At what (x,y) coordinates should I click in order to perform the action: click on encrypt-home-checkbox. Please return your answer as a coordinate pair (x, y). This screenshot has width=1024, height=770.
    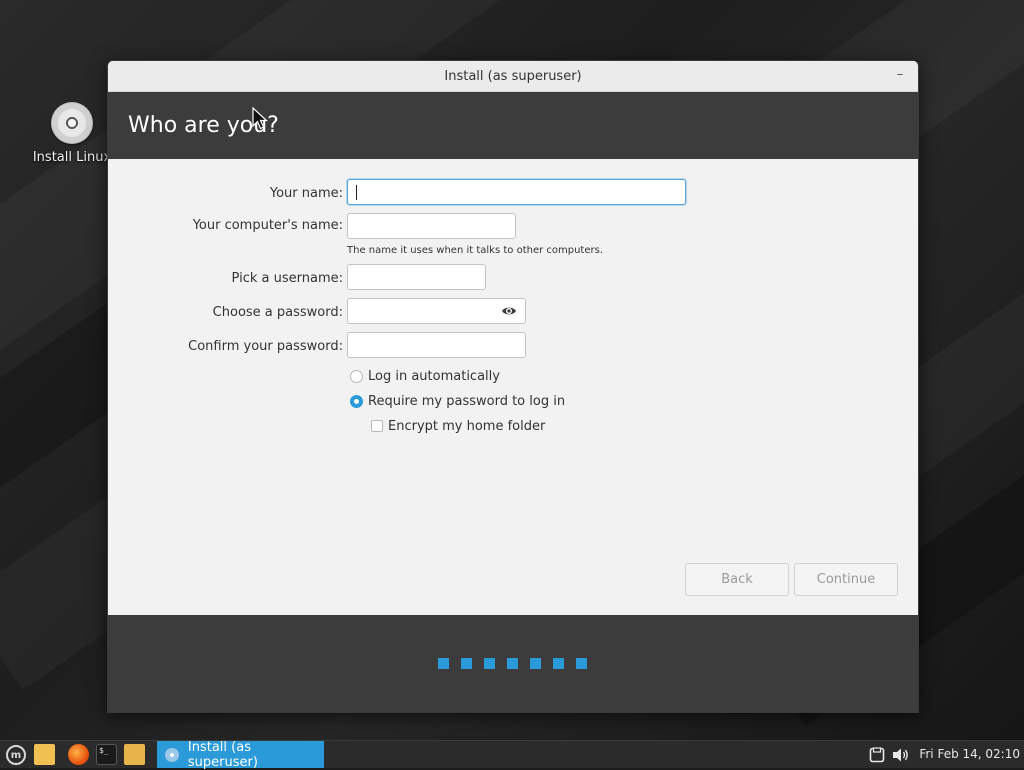
    Looking at the image, I should click on (377, 426).